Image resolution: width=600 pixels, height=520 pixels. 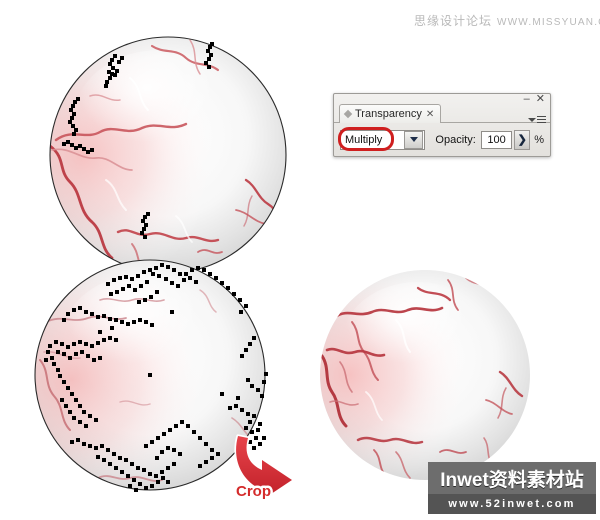 I want to click on watermark-top: 思缘设计论坛 WWW.MISSYUAN.COM, so click(x=507, y=20).